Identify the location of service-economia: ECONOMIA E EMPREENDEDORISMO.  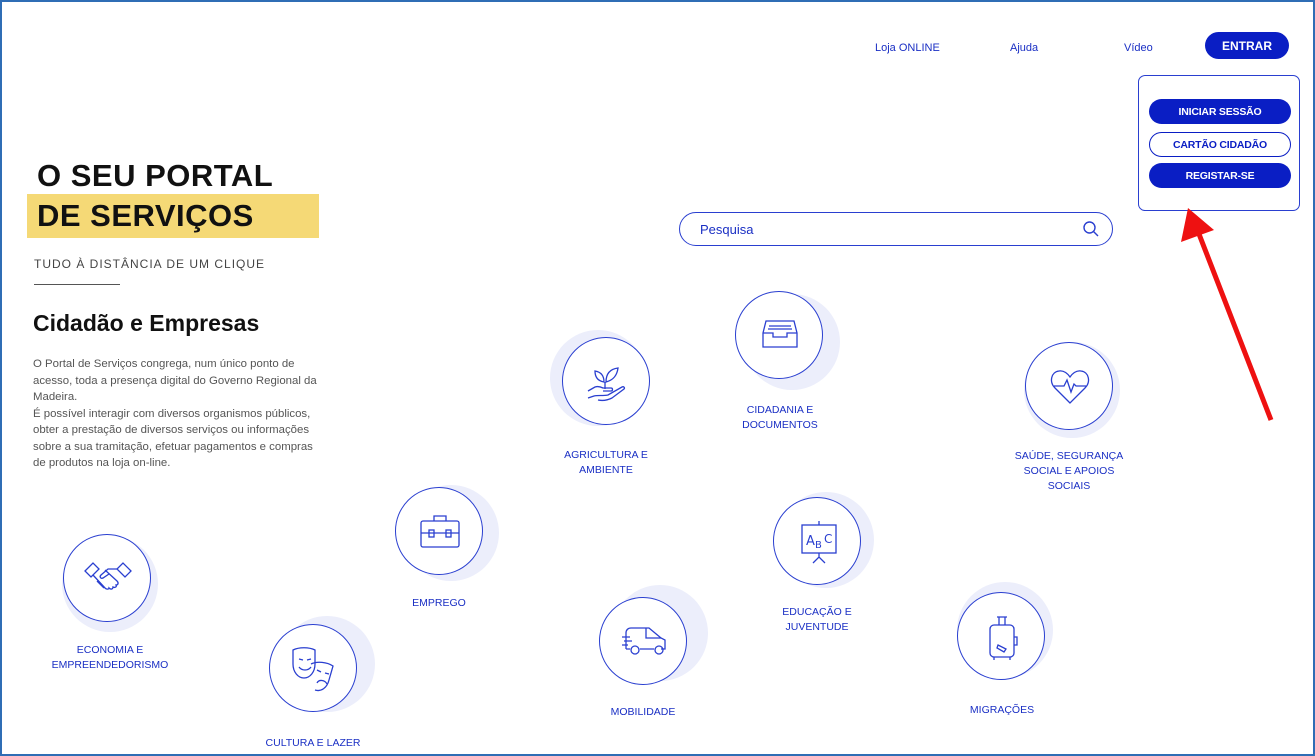
(121, 608).